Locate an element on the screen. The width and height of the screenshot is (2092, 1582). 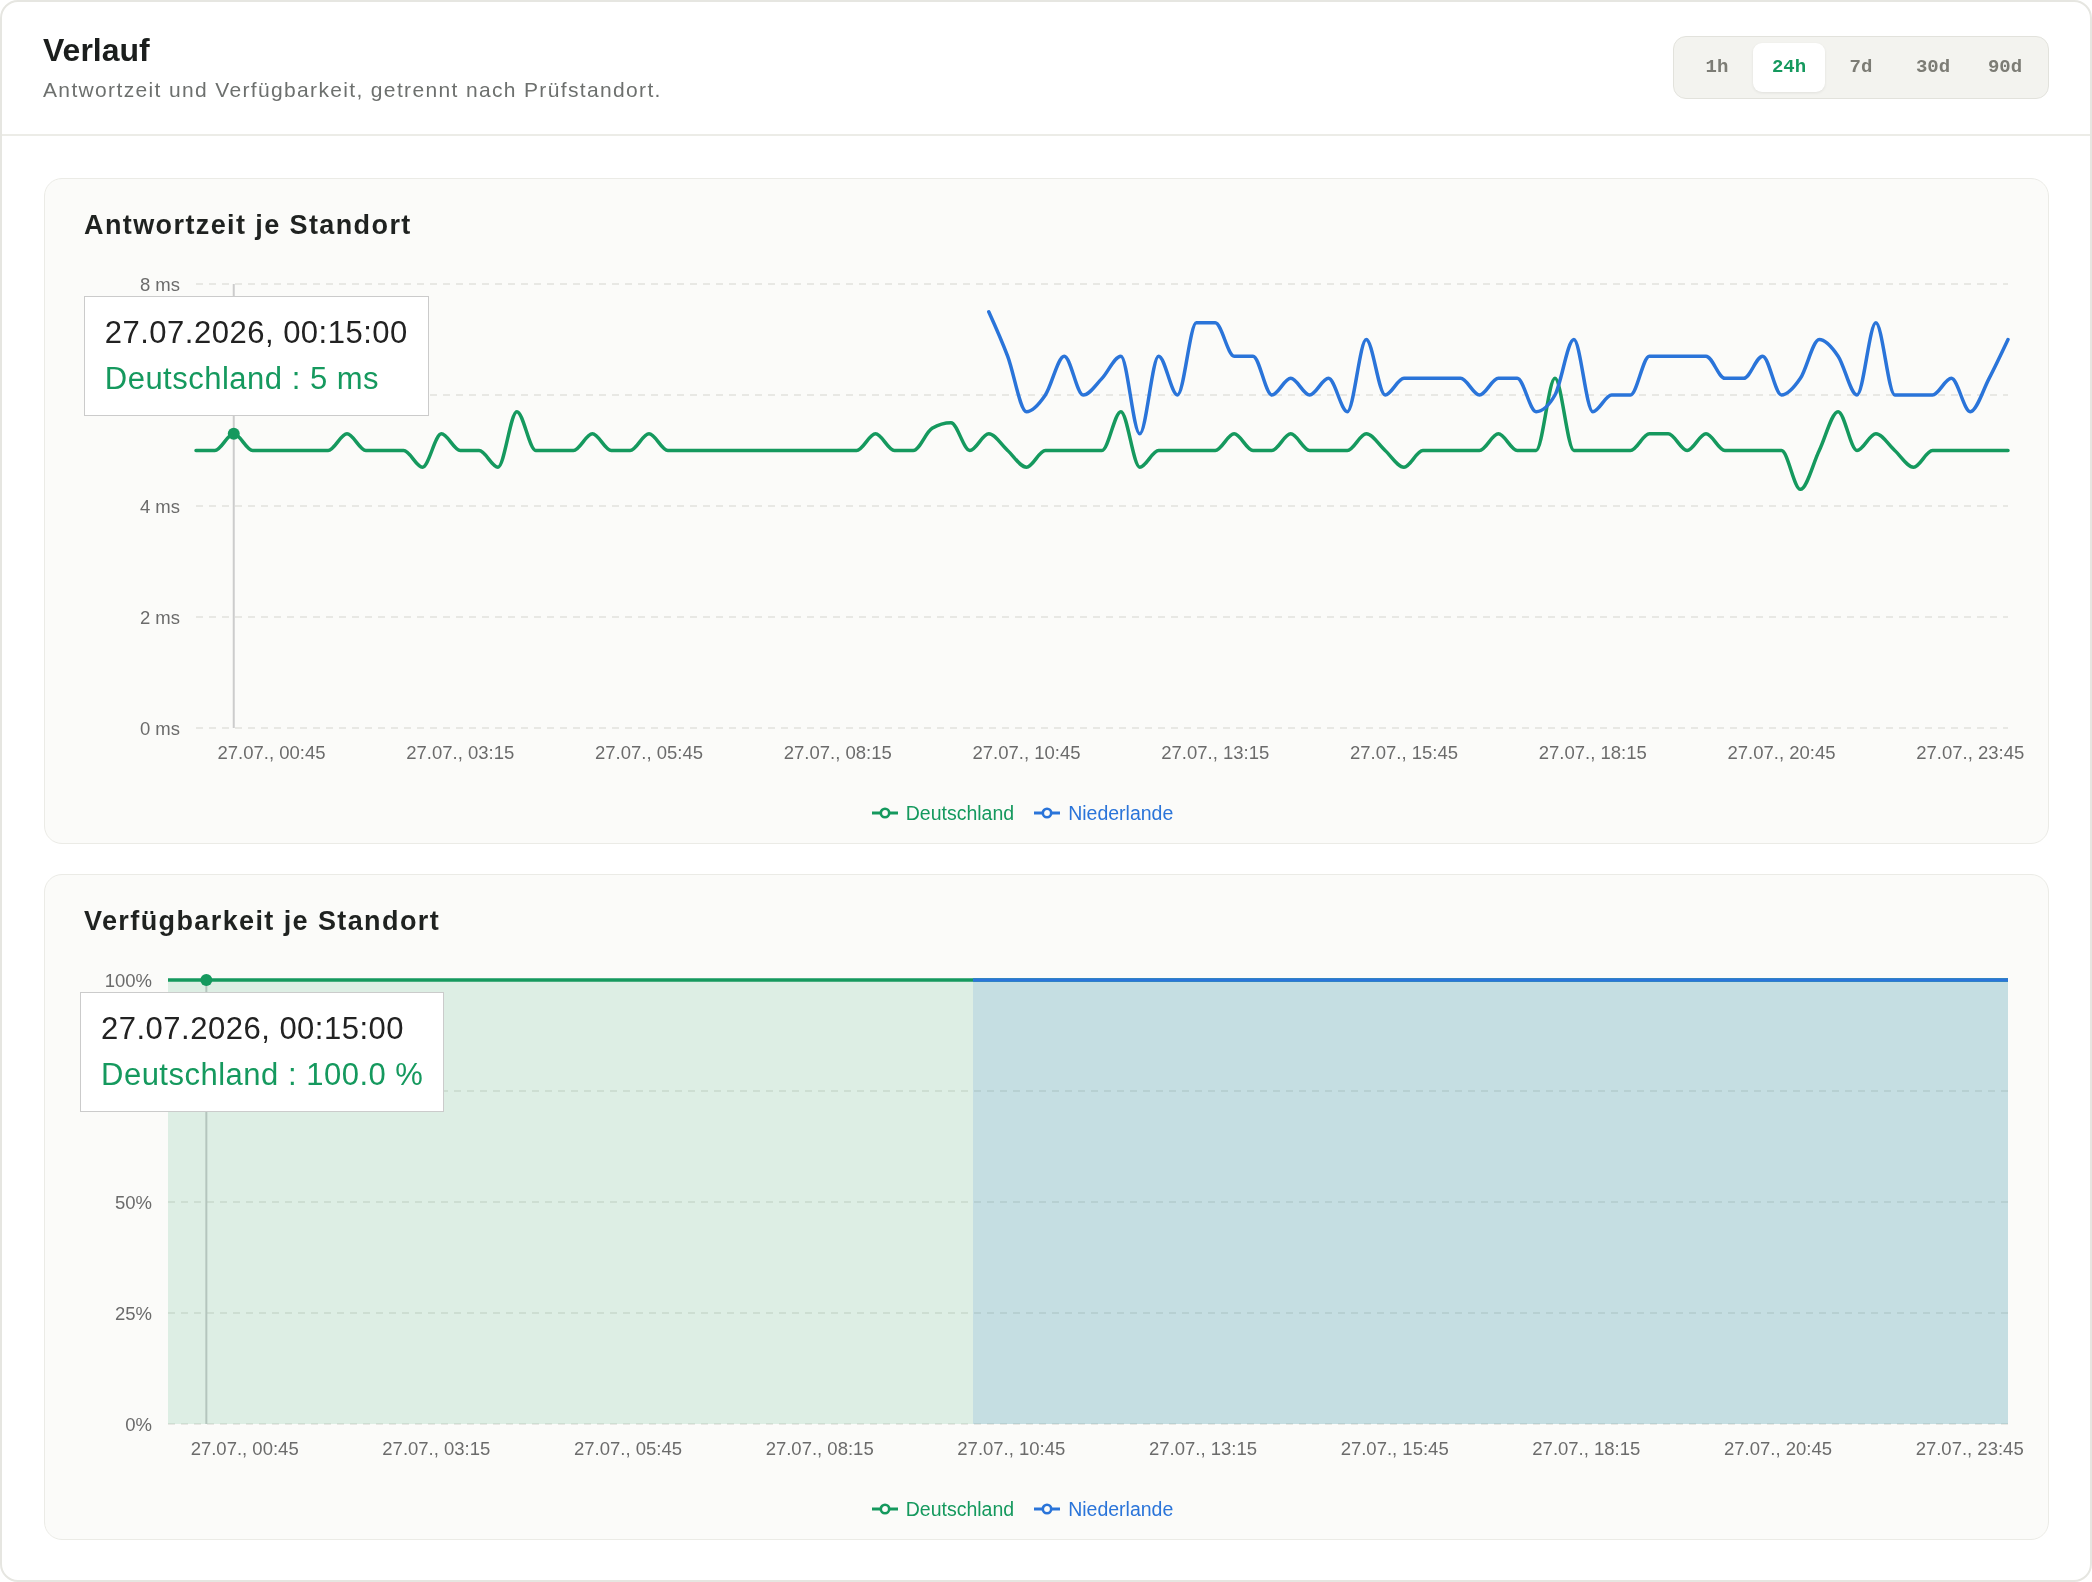
y-axis-label: 8 ms is located at coordinates (159, 284).